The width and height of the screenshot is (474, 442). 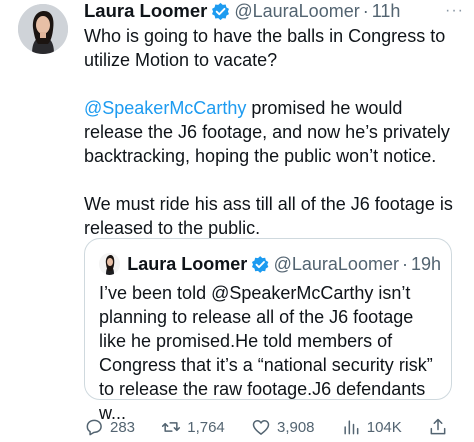 I want to click on views-chart-icon, so click(x=351, y=427).